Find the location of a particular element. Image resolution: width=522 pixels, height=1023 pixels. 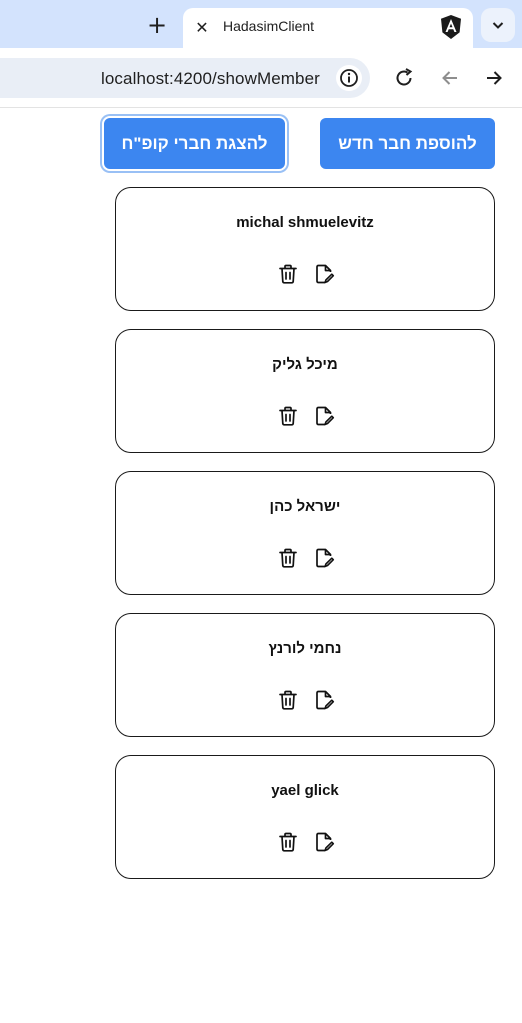

browser-tab-strip: + ✕ HadasimClient is located at coordinates (261, 24).